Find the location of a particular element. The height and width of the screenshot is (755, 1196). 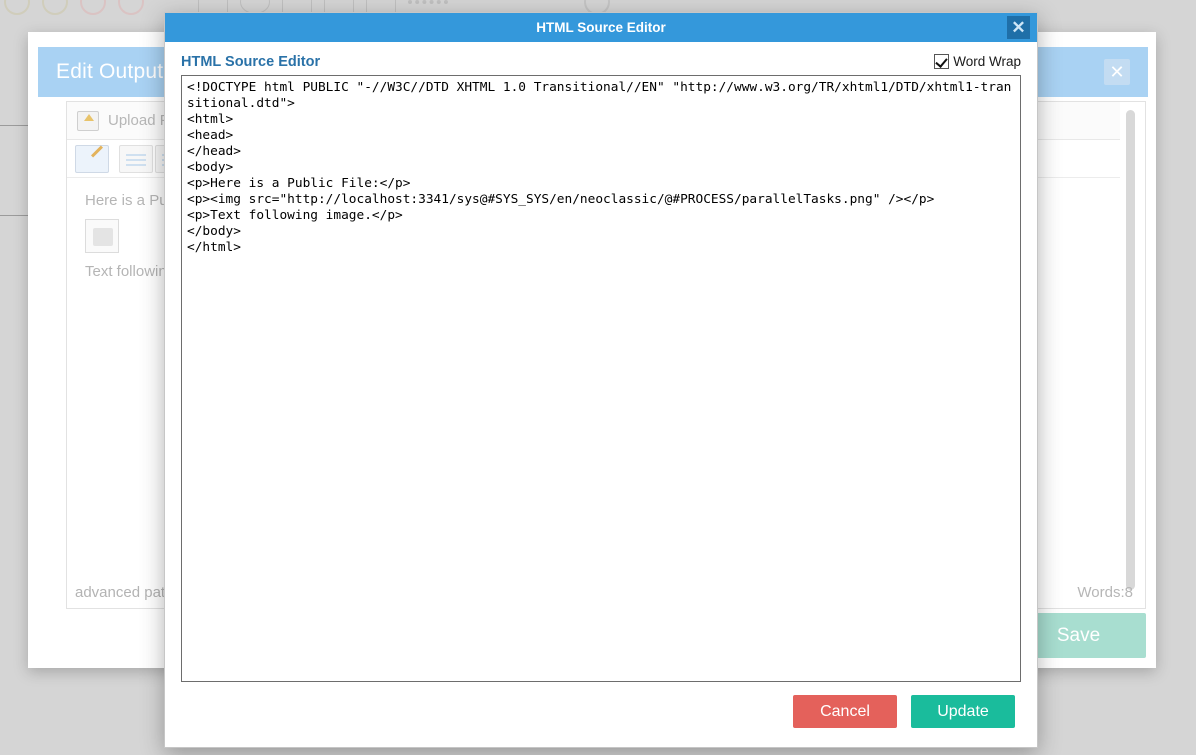

checkbox-icon is located at coordinates (942, 61).